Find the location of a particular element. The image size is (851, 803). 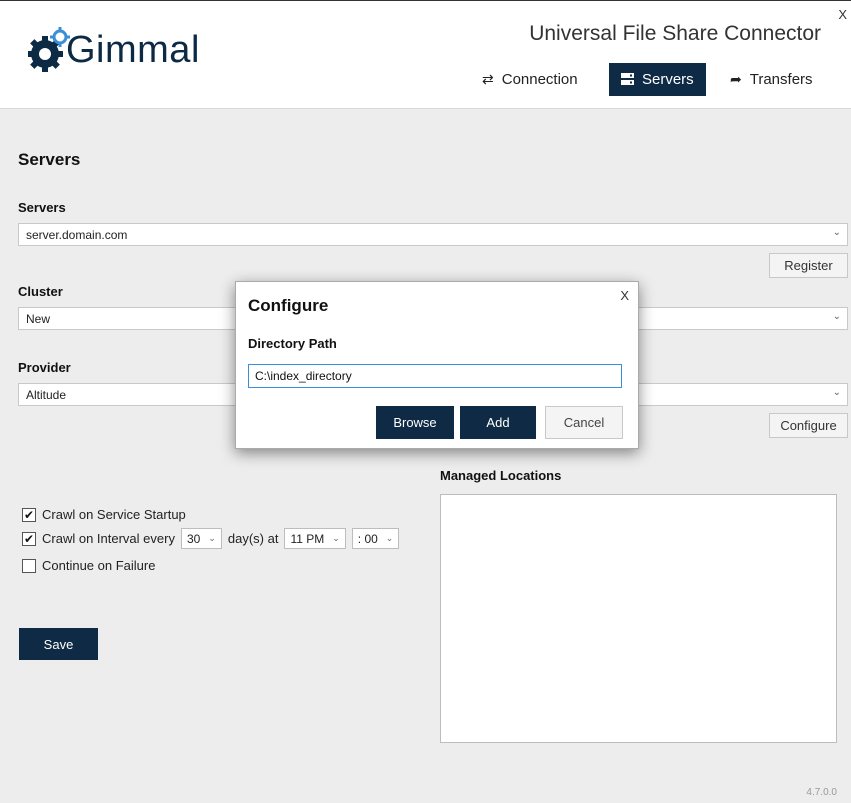

version-label: 4.7.0.0 is located at coordinates (821, 792).